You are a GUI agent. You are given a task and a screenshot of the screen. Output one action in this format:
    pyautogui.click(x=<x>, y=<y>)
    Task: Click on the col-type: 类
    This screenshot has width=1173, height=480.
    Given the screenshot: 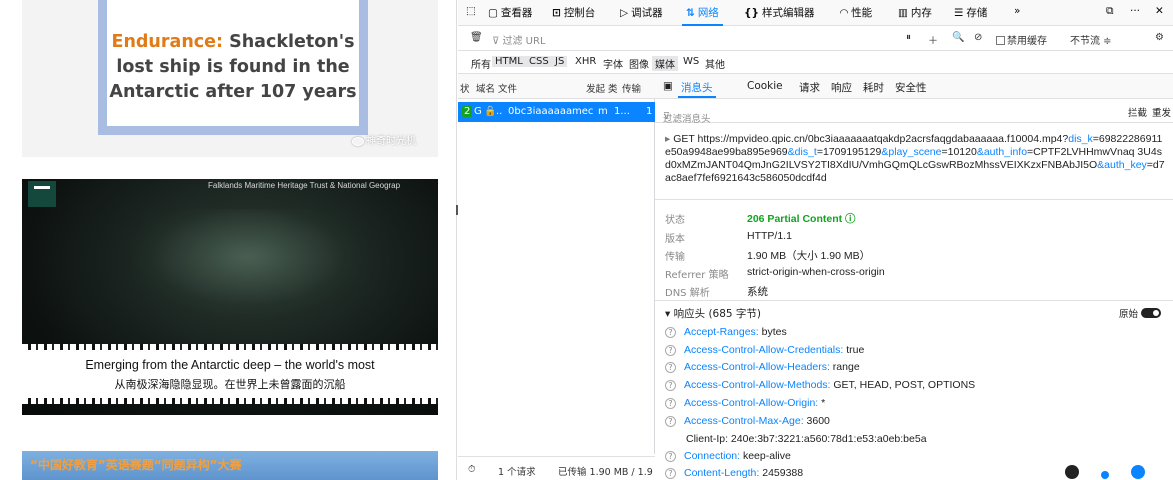 What is the action you would take?
    pyautogui.click(x=613, y=88)
    